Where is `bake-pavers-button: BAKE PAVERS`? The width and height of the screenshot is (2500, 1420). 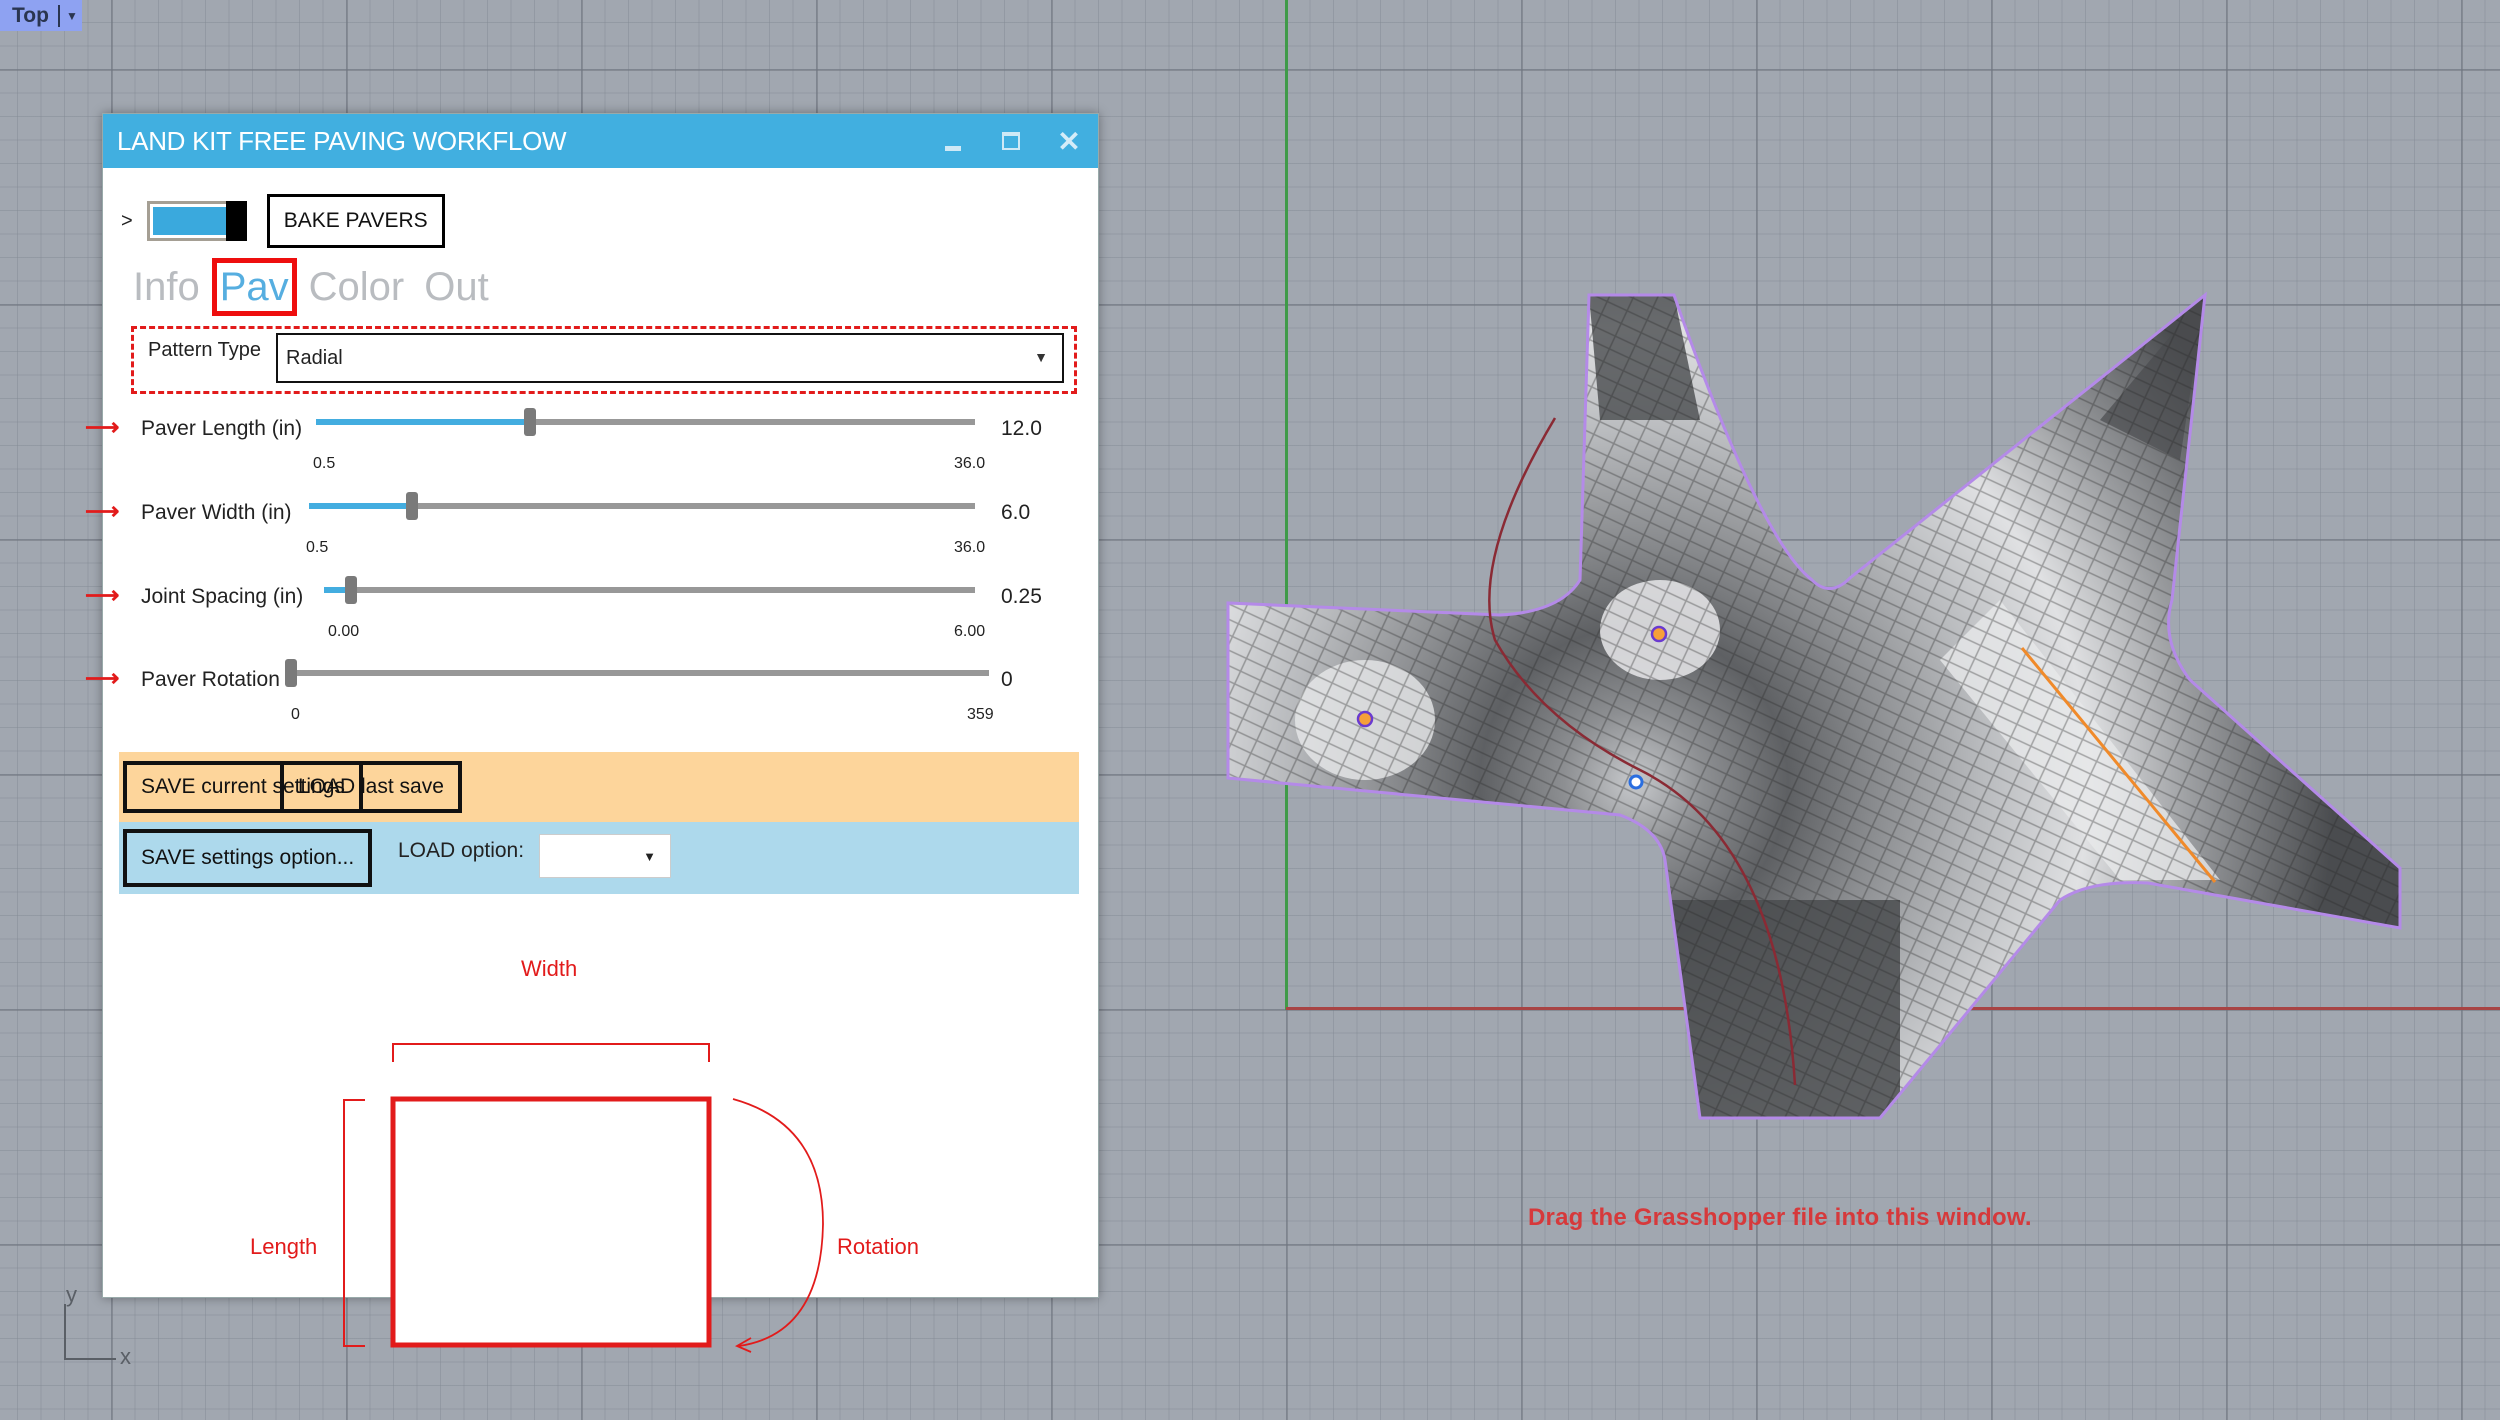
bake-pavers-button: BAKE PAVERS is located at coordinates (355, 221).